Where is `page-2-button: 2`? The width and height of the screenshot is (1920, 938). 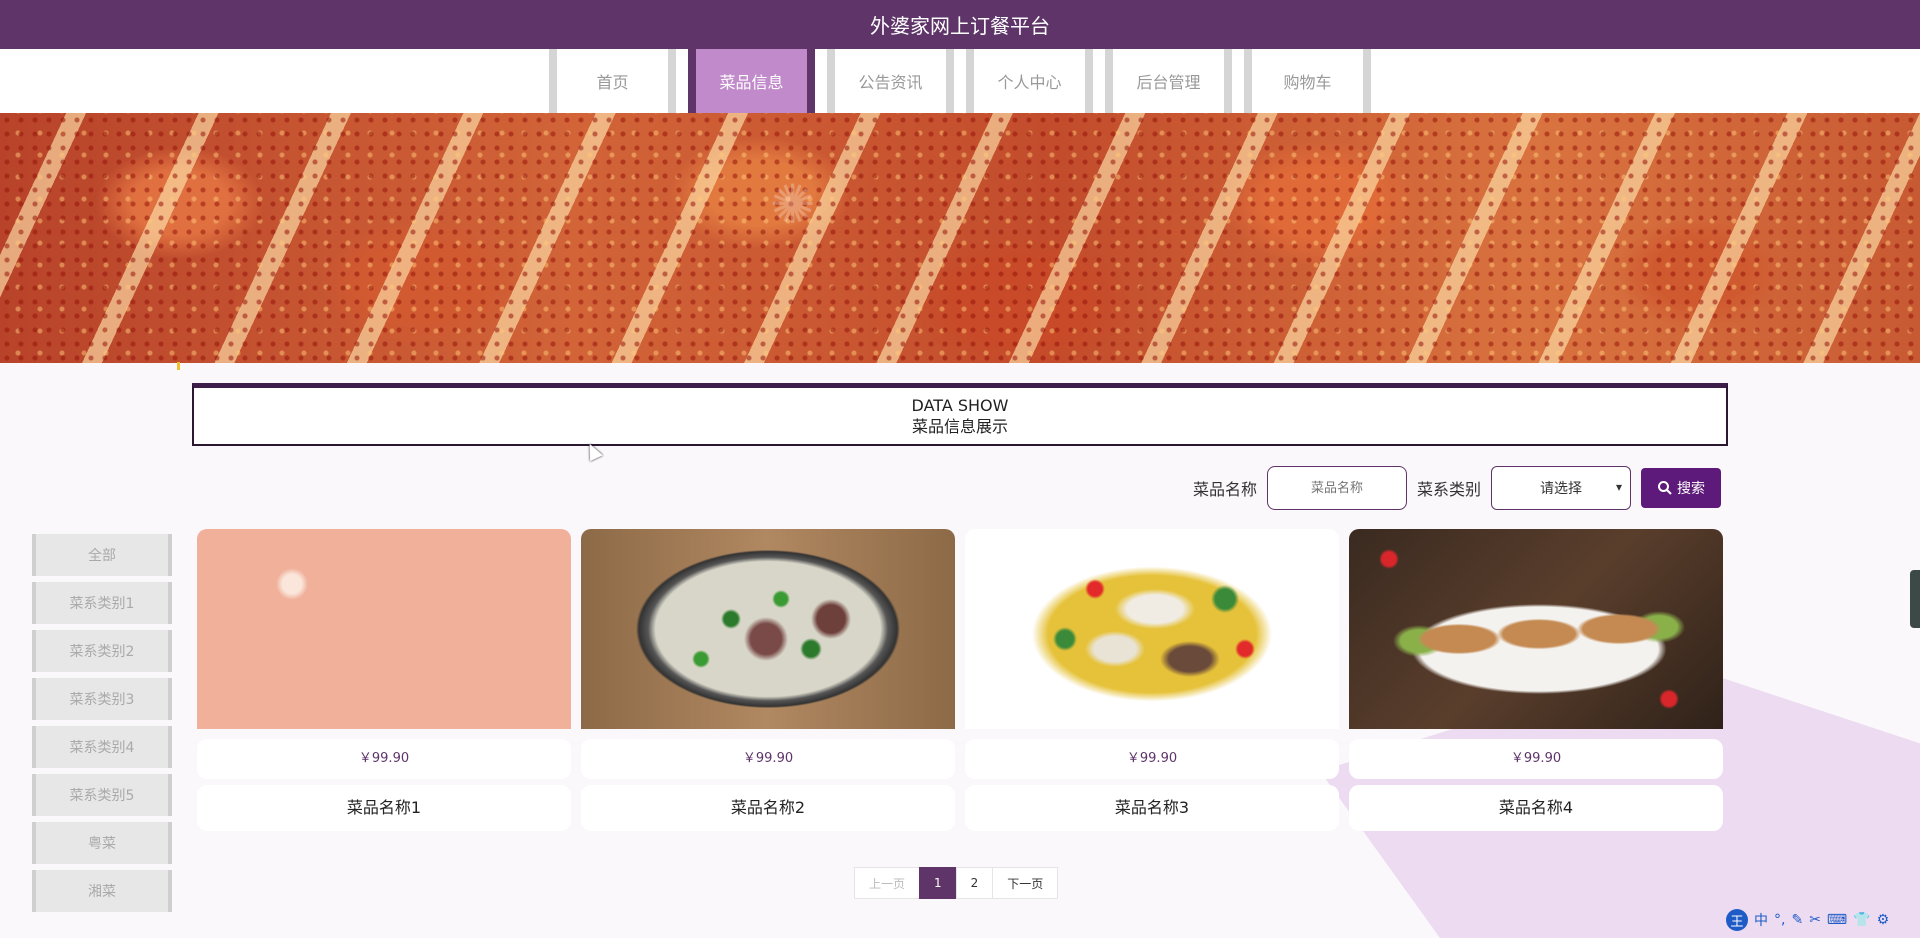 page-2-button: 2 is located at coordinates (974, 883).